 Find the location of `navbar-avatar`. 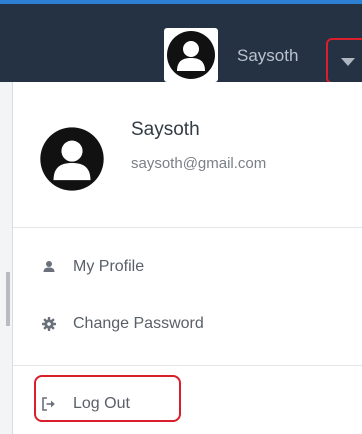

navbar-avatar is located at coordinates (191, 55).